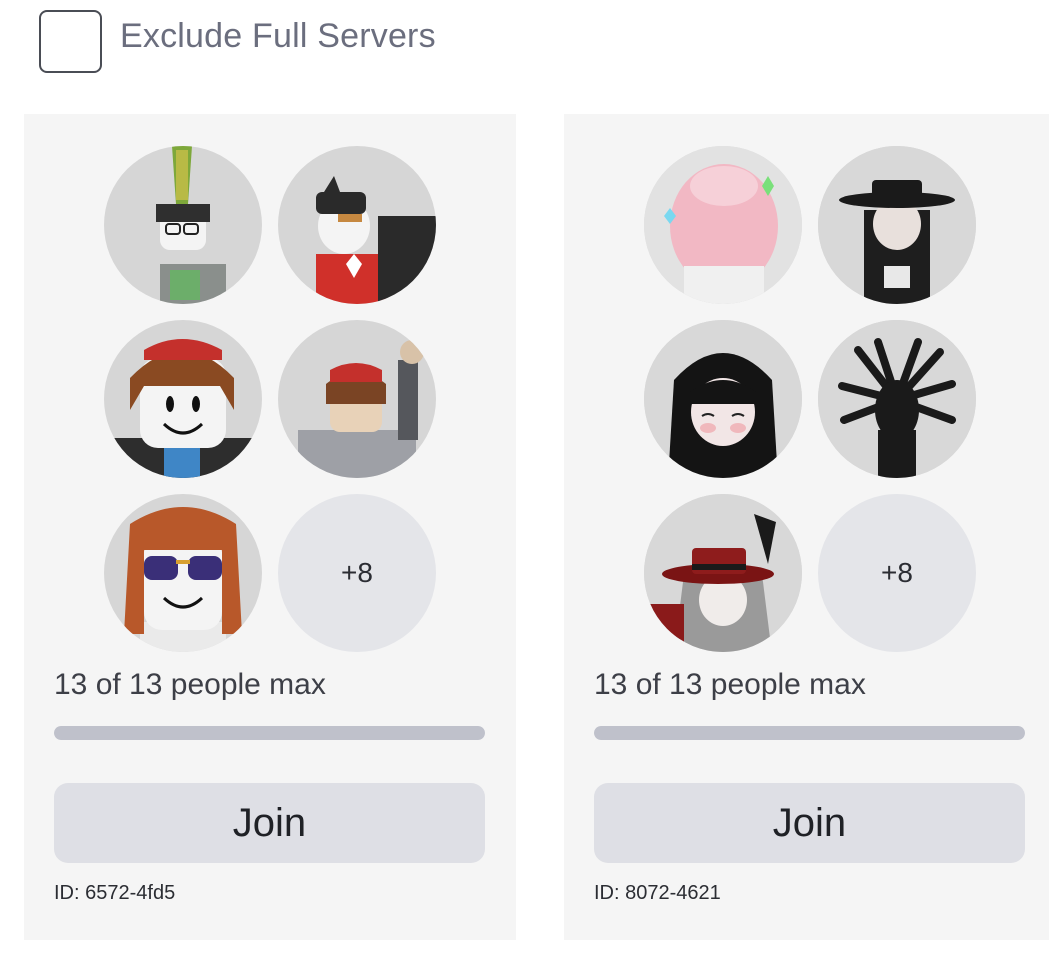  Describe the element at coordinates (70, 41) in the screenshot. I see `exclude-full-servers-checkbox` at that location.